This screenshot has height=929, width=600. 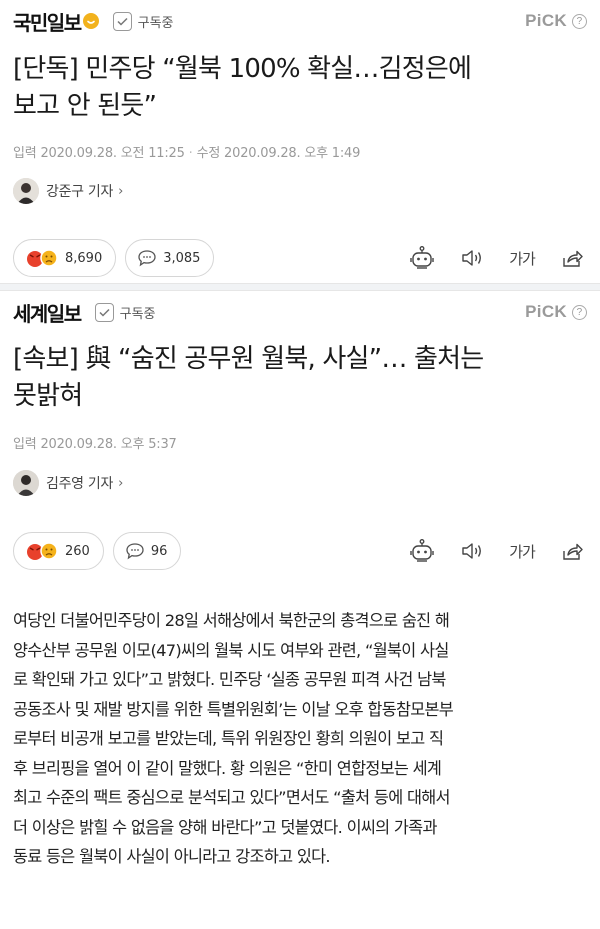 I want to click on article-header: 국민일보 구독중 PiCK ?, so click(x=300, y=21).